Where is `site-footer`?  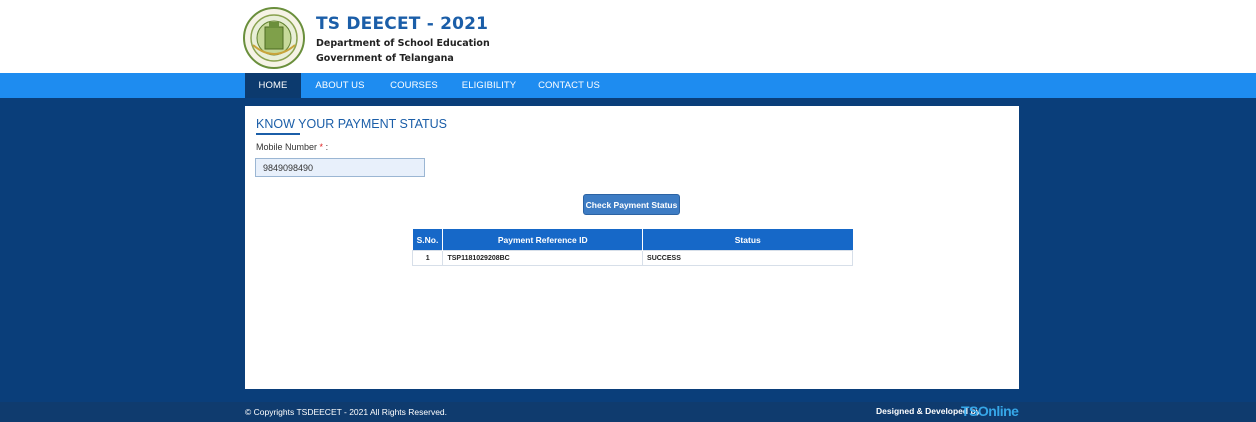 site-footer is located at coordinates (628, 412).